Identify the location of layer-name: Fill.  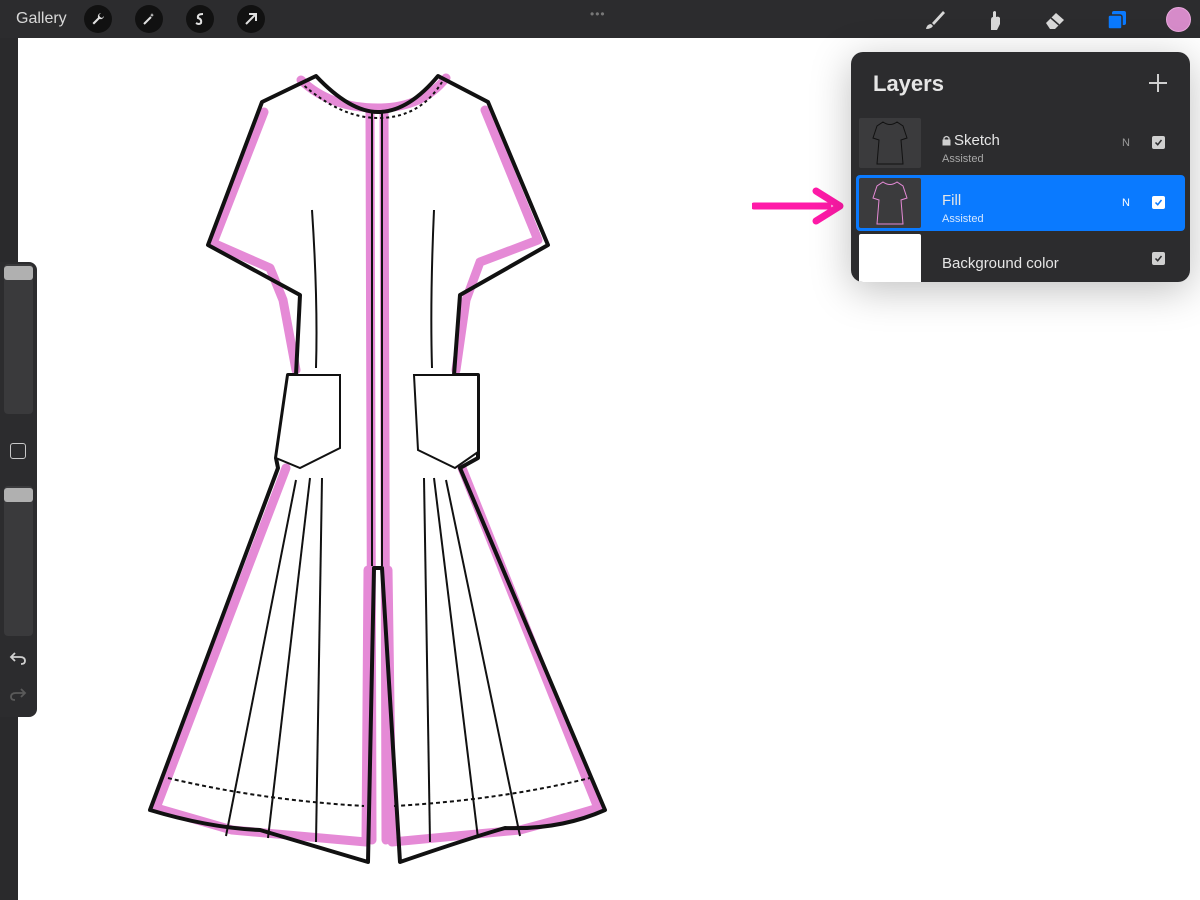
(952, 200).